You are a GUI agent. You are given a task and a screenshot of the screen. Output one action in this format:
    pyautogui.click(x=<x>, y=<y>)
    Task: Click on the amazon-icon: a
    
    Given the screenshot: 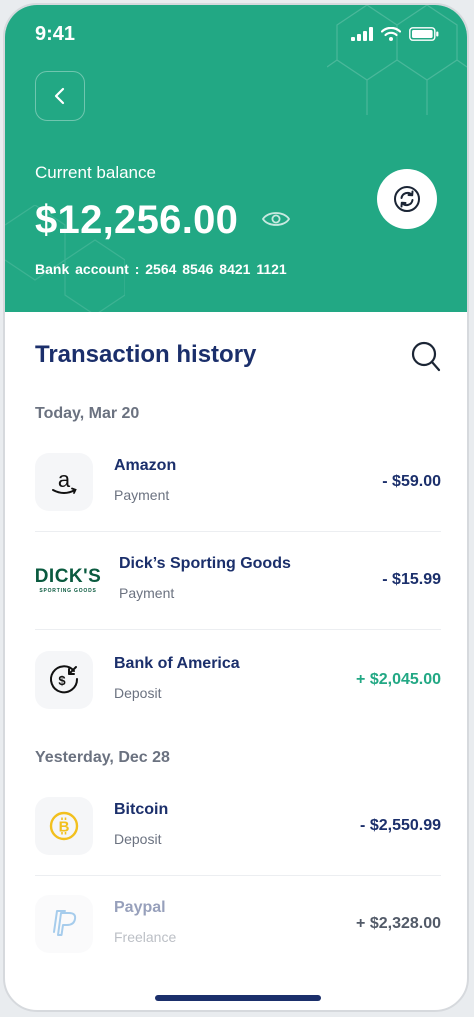 What is the action you would take?
    pyautogui.click(x=64, y=480)
    